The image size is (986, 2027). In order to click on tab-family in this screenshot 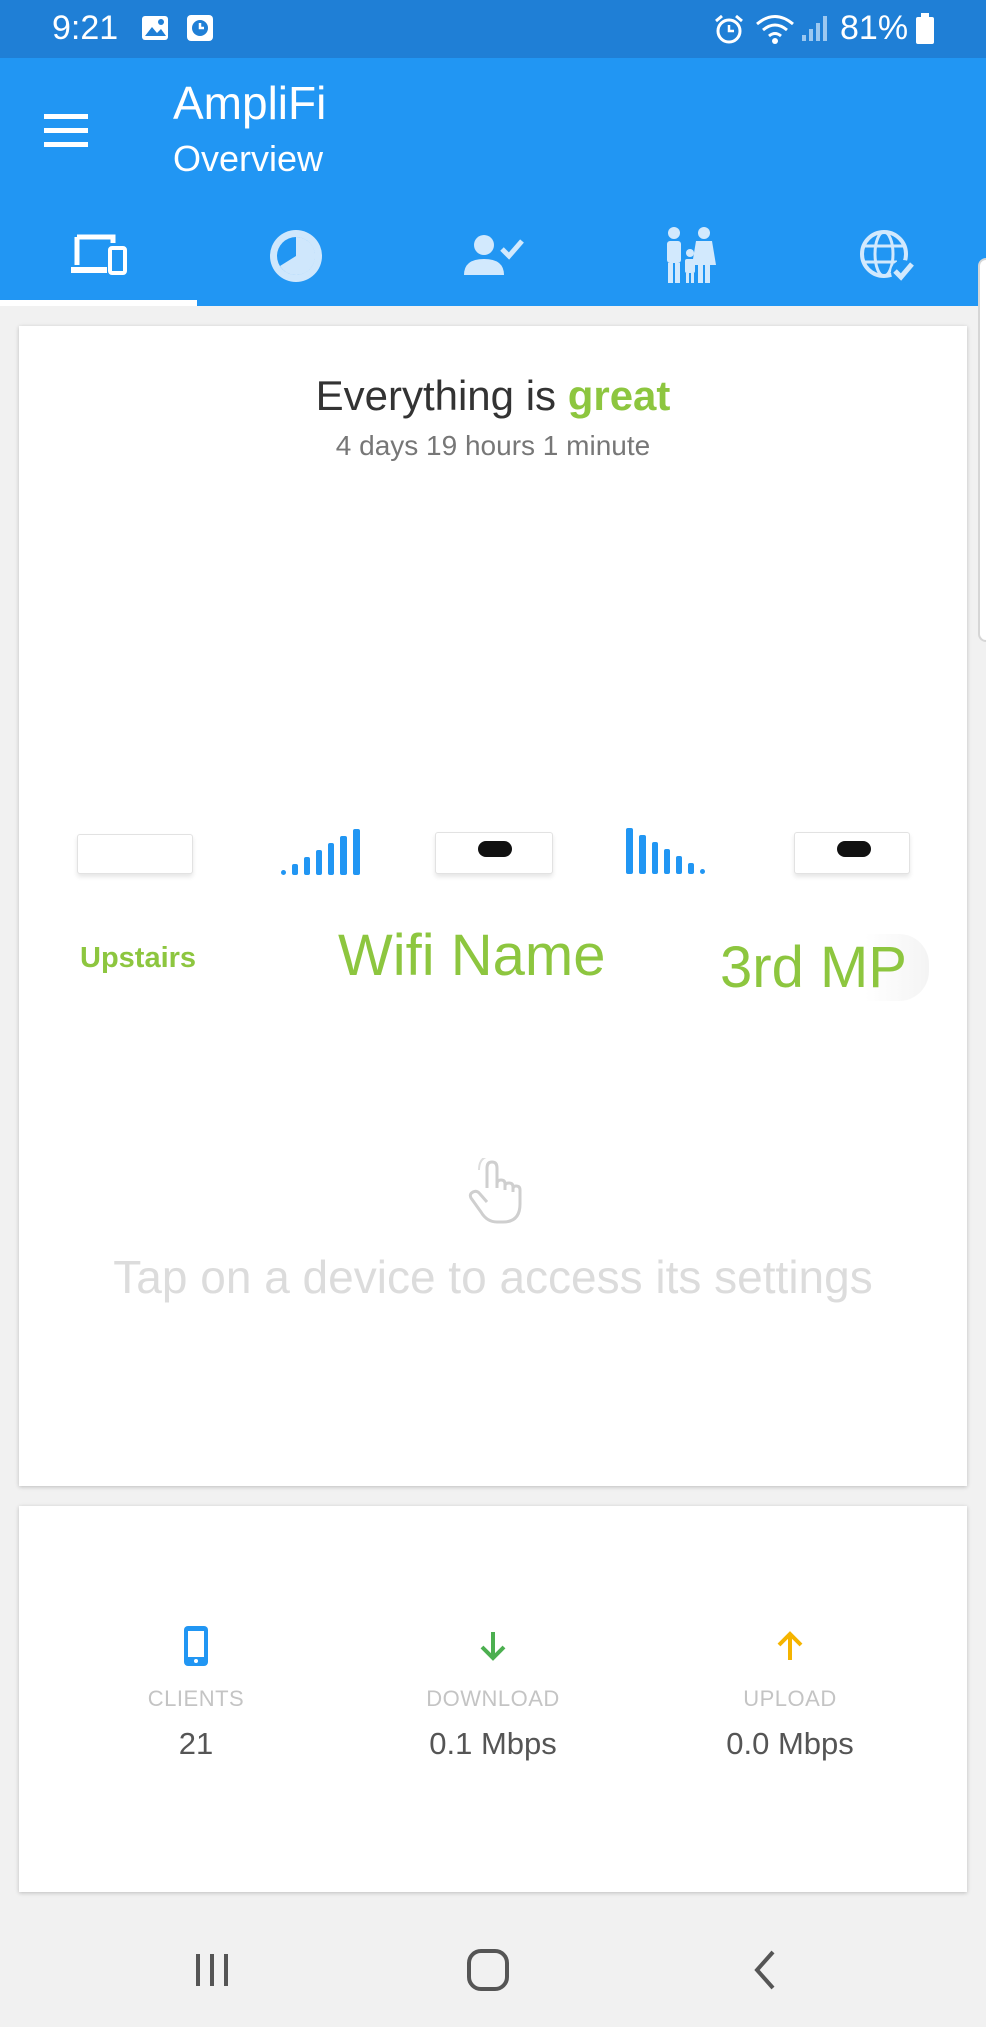, I will do `click(689, 256)`.